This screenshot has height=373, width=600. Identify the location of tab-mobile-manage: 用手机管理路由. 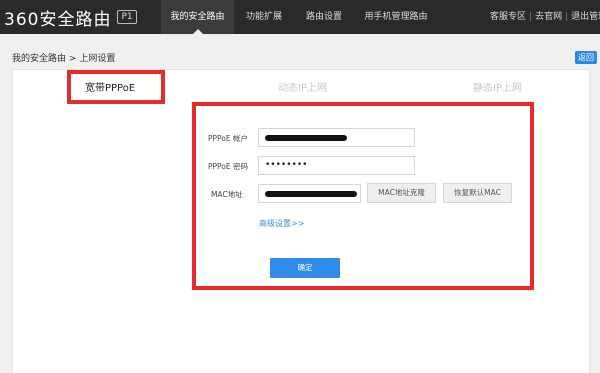
(396, 17).